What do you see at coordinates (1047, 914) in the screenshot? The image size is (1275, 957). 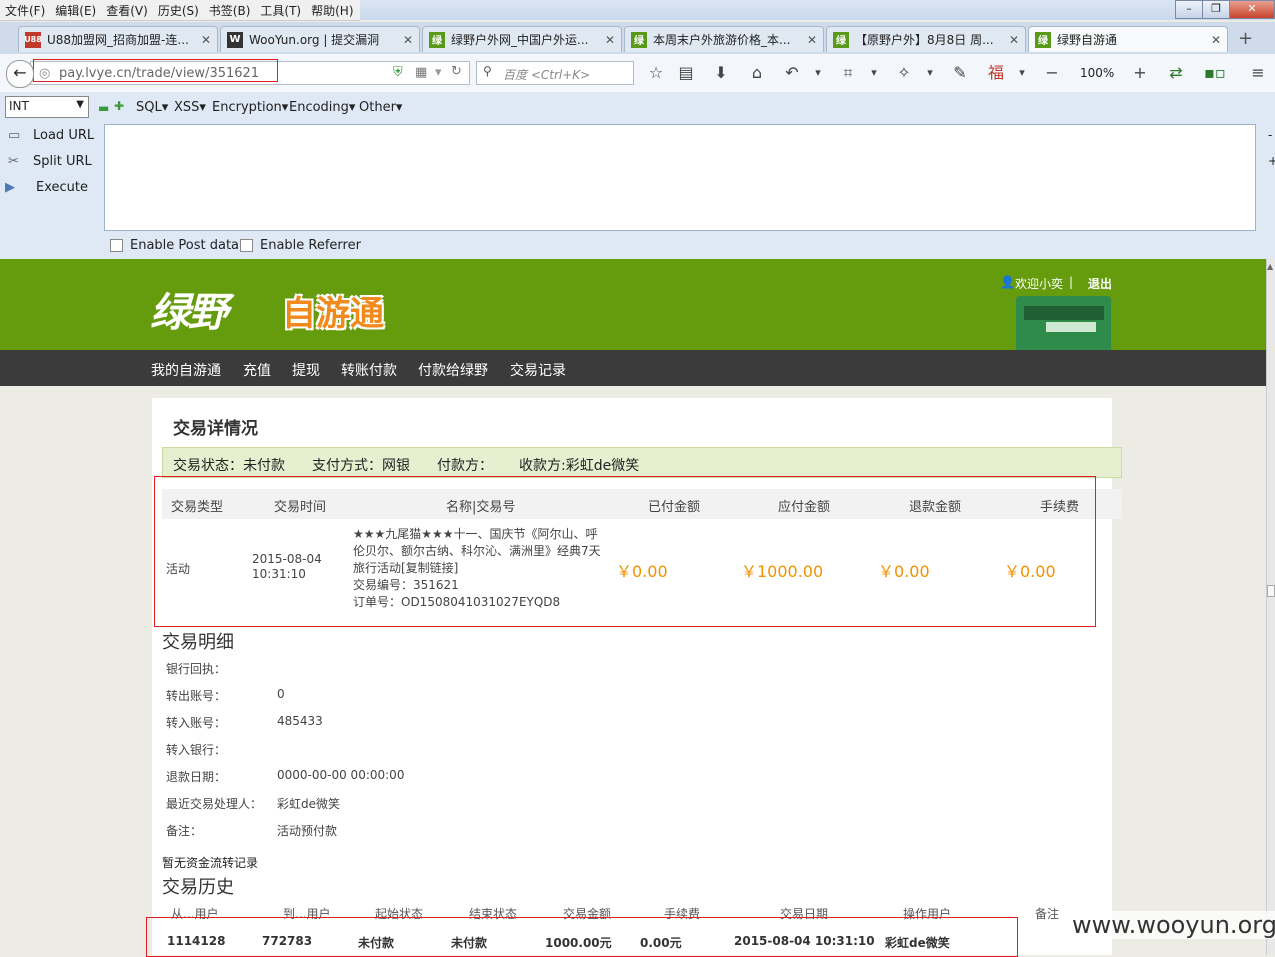 I see `hcol-remark: 备注` at bounding box center [1047, 914].